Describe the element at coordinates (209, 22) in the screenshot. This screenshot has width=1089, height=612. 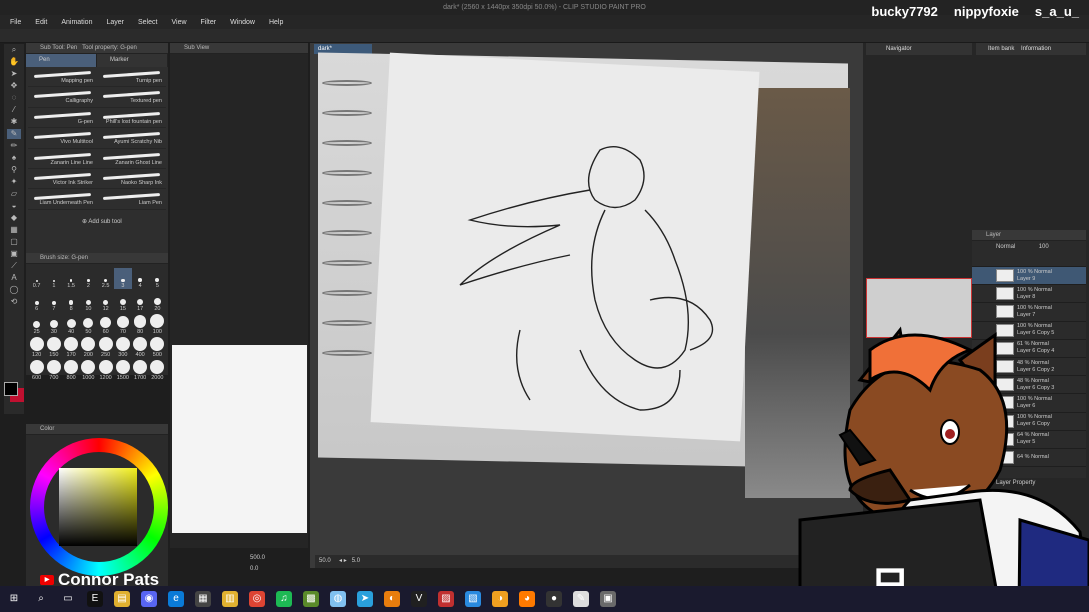
I see `menu-filter: Filter` at that location.